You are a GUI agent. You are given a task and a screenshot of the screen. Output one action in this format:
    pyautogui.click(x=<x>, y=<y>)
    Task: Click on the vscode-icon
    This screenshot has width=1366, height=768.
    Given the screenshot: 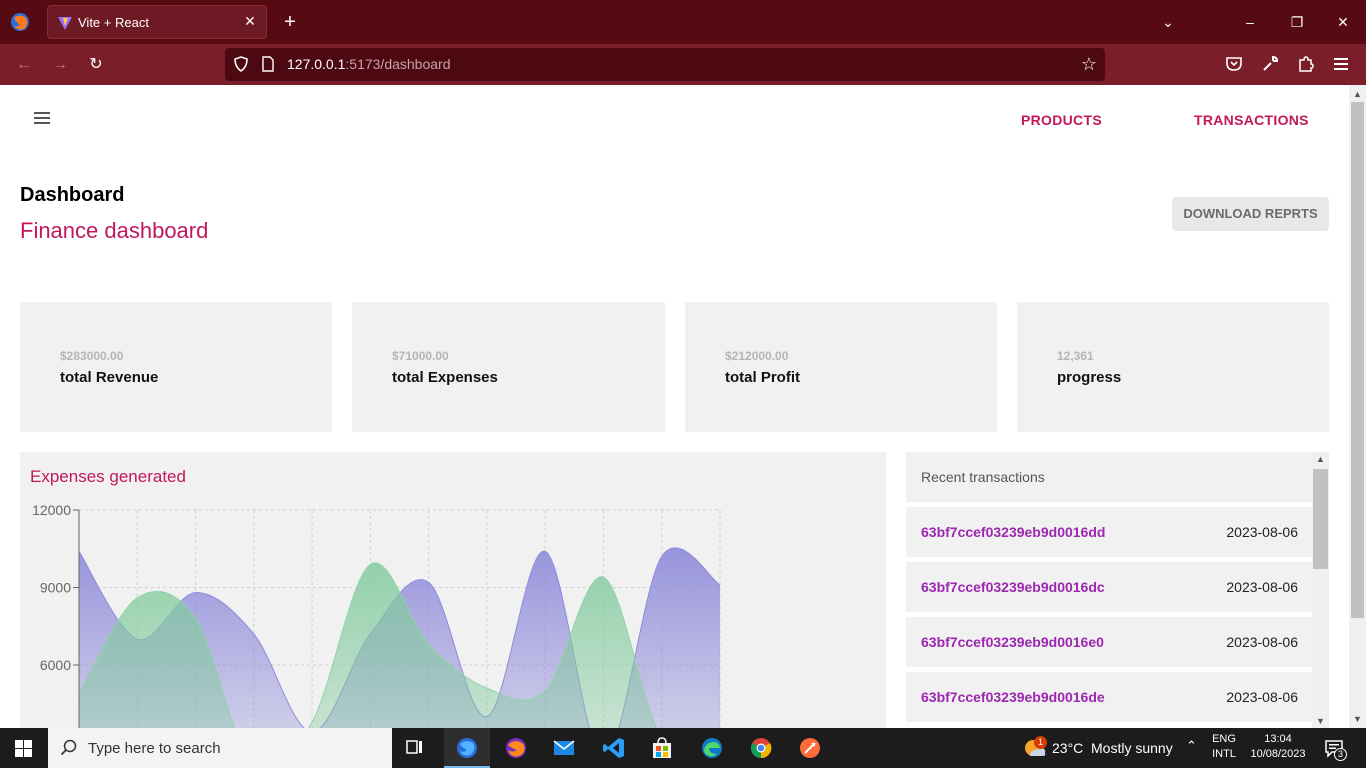 What is the action you would take?
    pyautogui.click(x=613, y=748)
    